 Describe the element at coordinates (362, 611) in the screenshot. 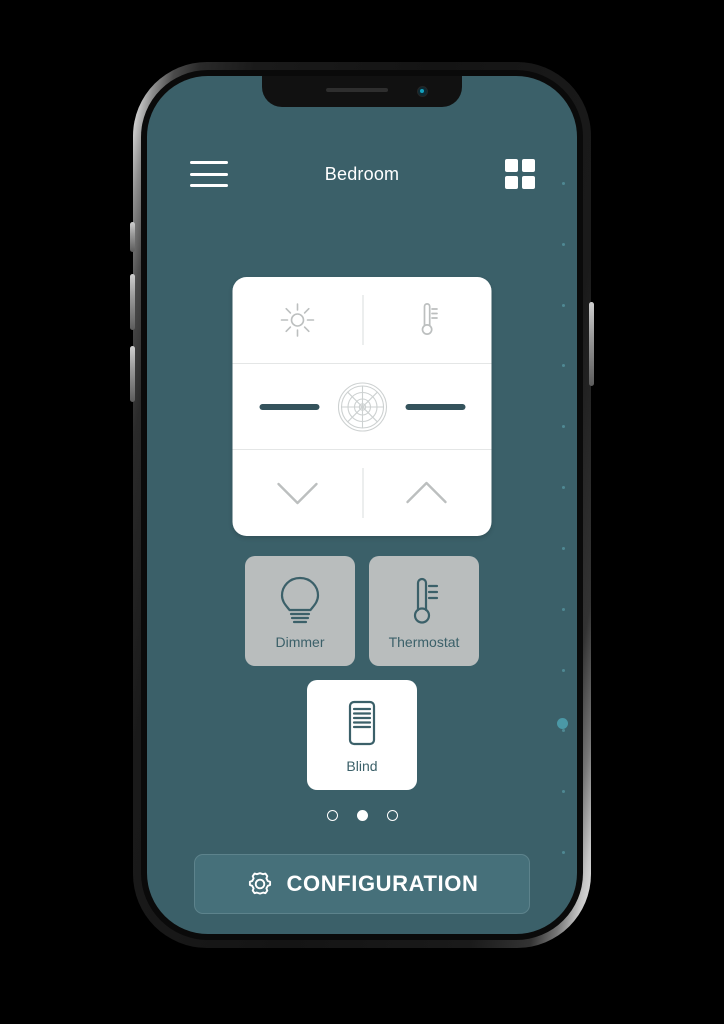

I see `device-tiles-row-1: Dimmer Thermostat` at that location.